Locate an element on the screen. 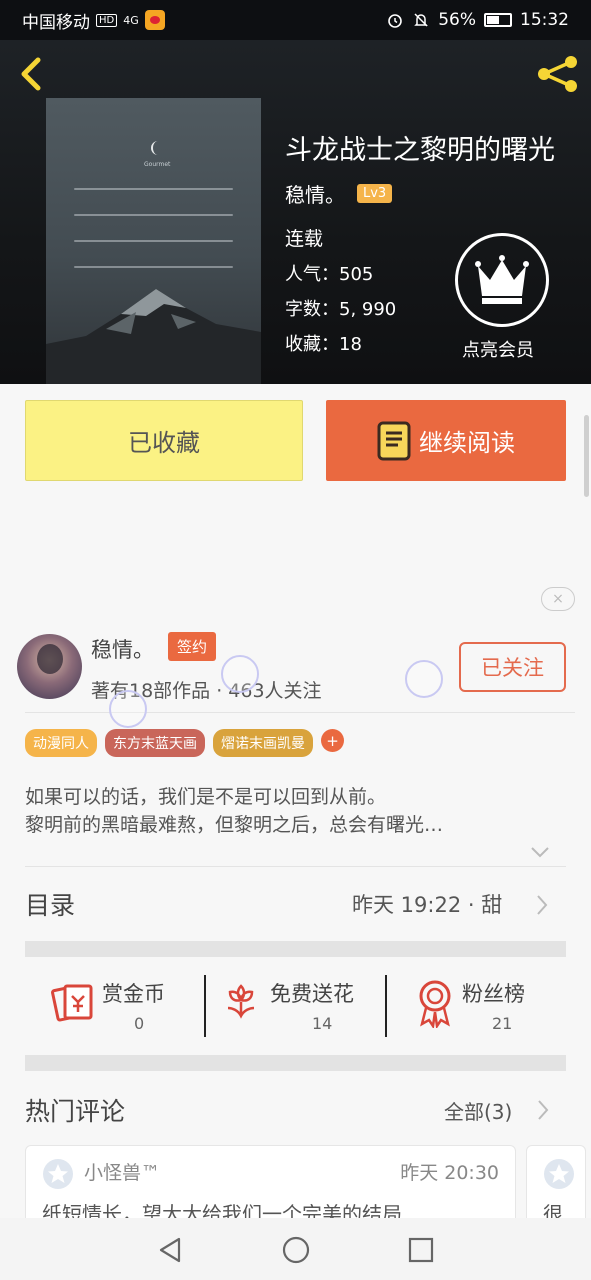 Image resolution: width=591 pixels, height=1280 pixels. follow-label: 已关注 is located at coordinates (512, 668).